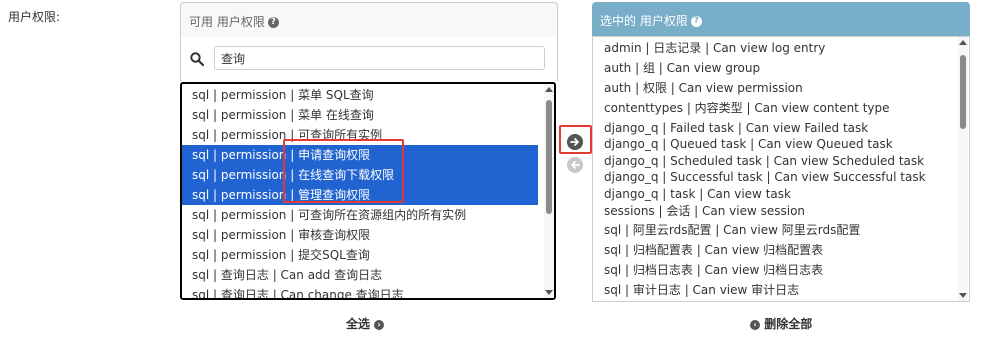 This screenshot has height=338, width=988. What do you see at coordinates (379, 58) in the screenshot?
I see `search-input` at bounding box center [379, 58].